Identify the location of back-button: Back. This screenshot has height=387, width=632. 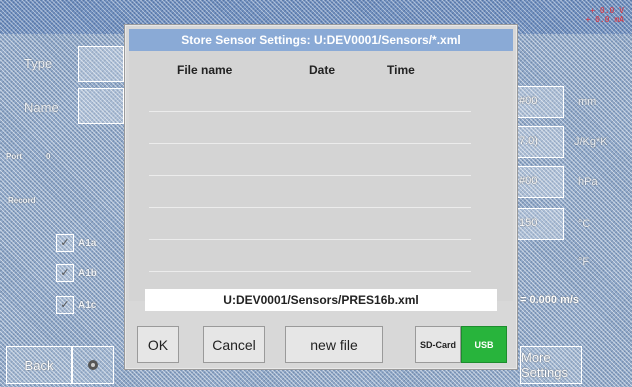
(39, 365).